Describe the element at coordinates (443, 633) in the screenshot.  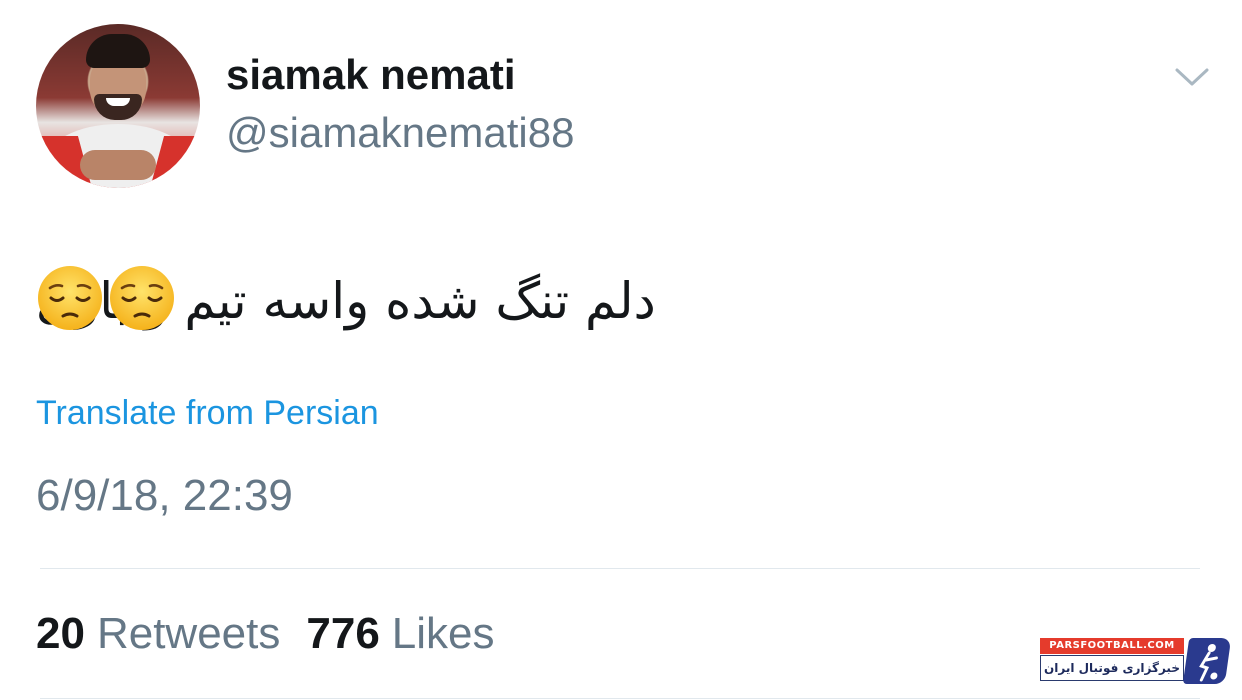
I see `likes-label: Likes` at that location.